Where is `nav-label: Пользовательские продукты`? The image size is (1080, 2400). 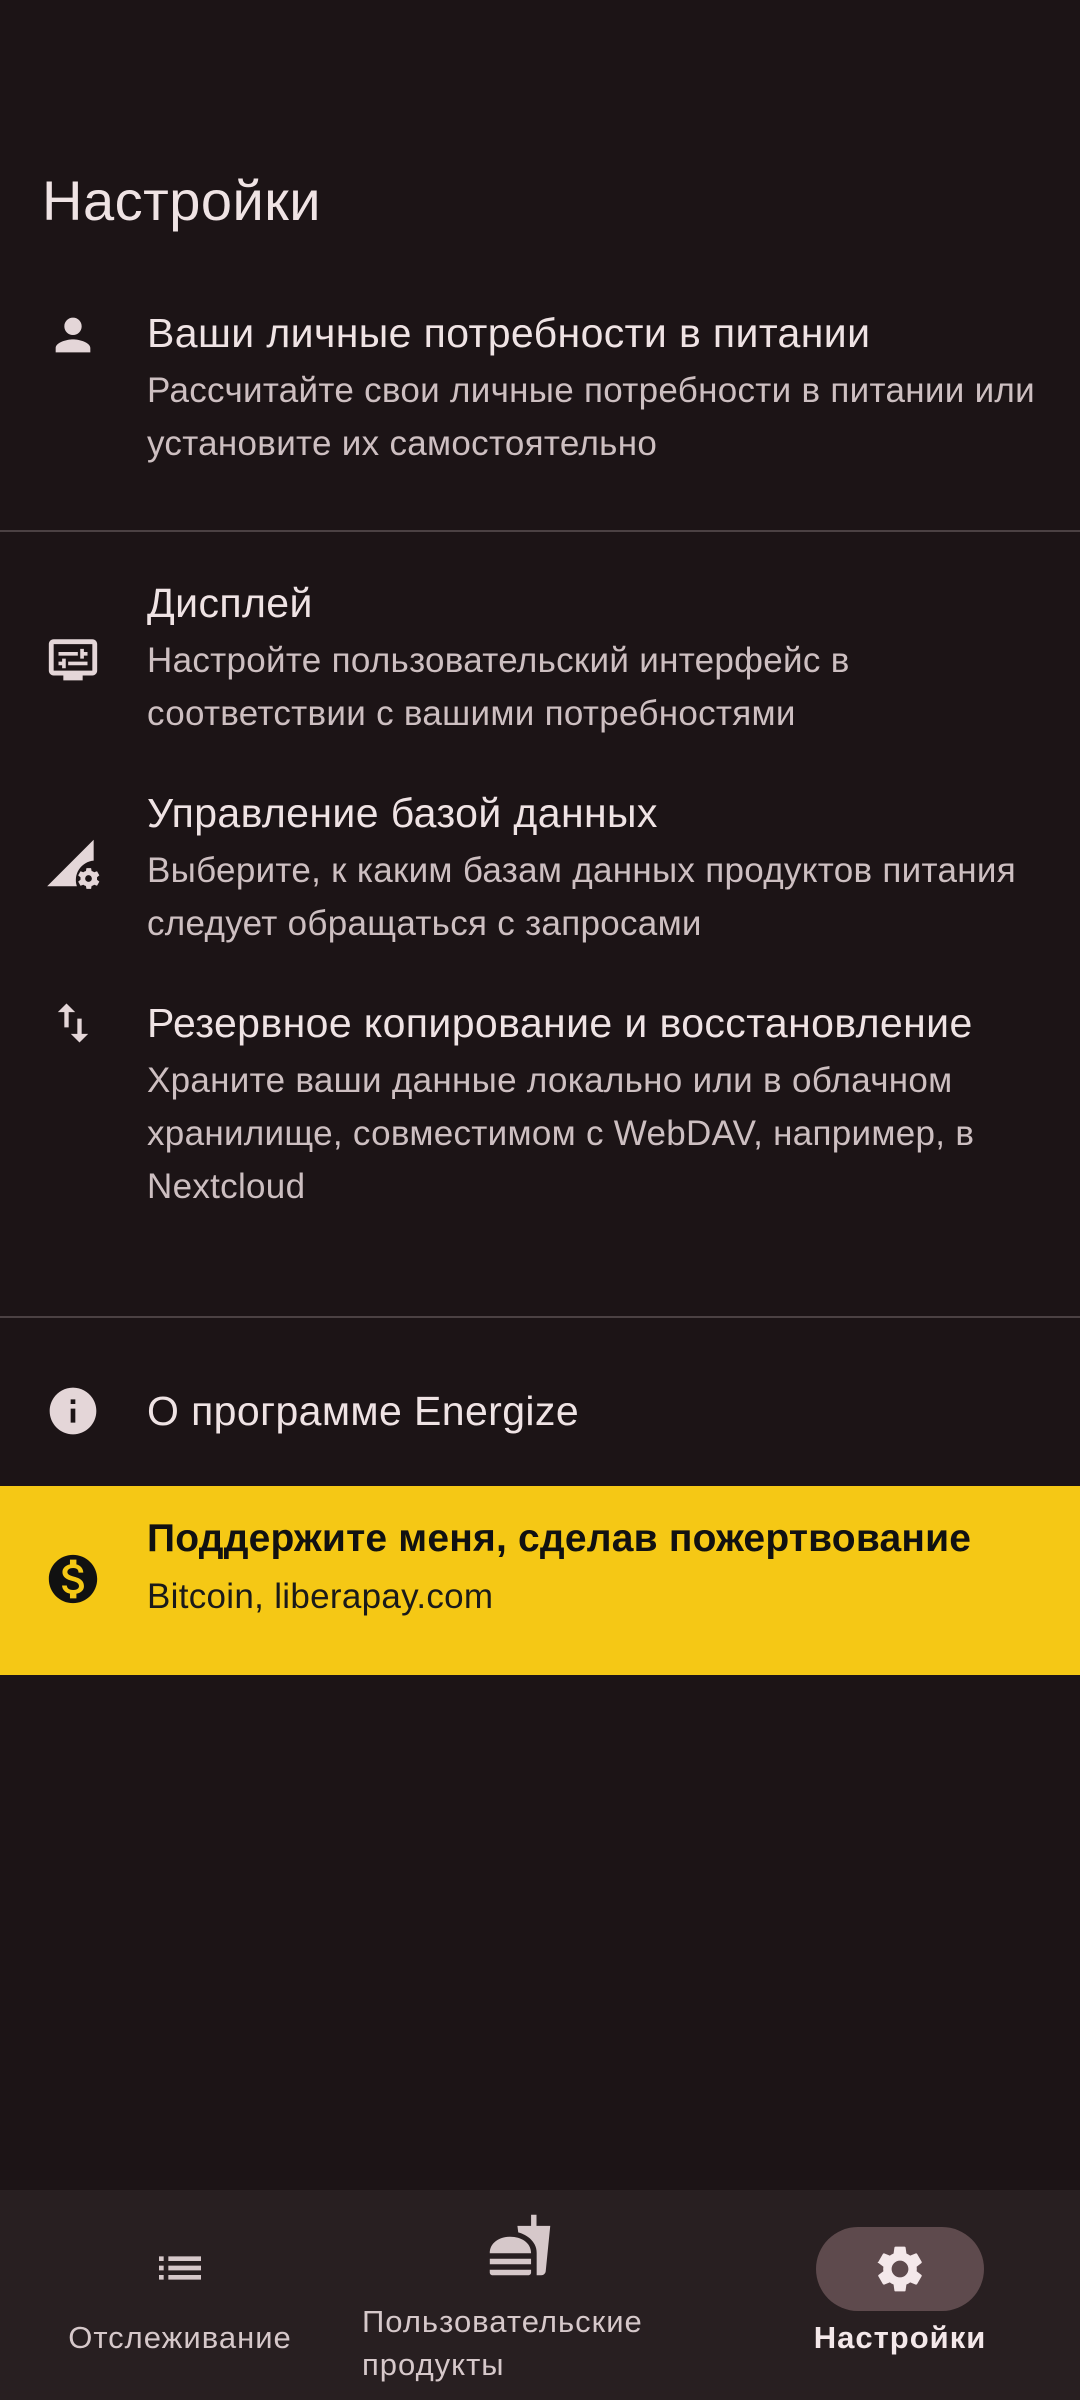 nav-label: Пользовательские продукты is located at coordinates (502, 2343).